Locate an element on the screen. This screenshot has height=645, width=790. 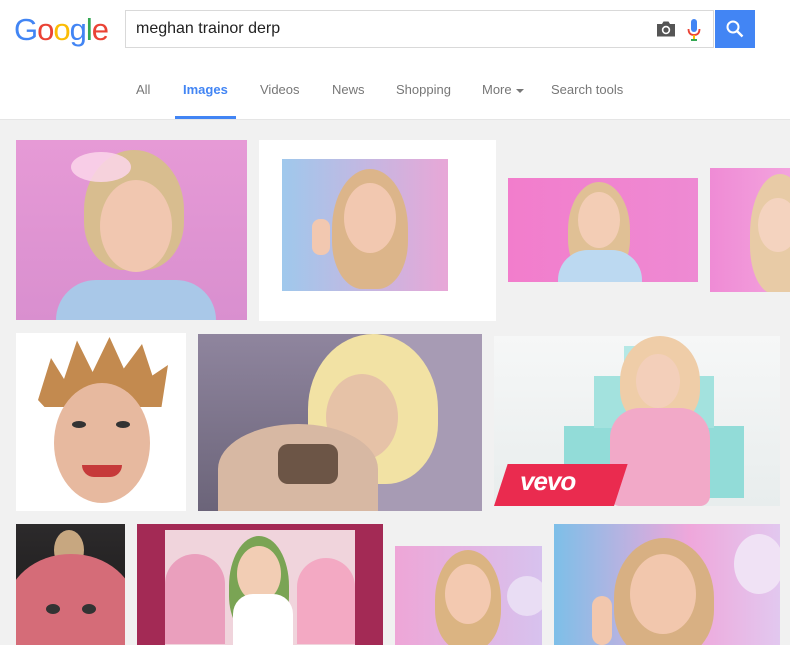
tab-label: All is located at coordinates (143, 89).